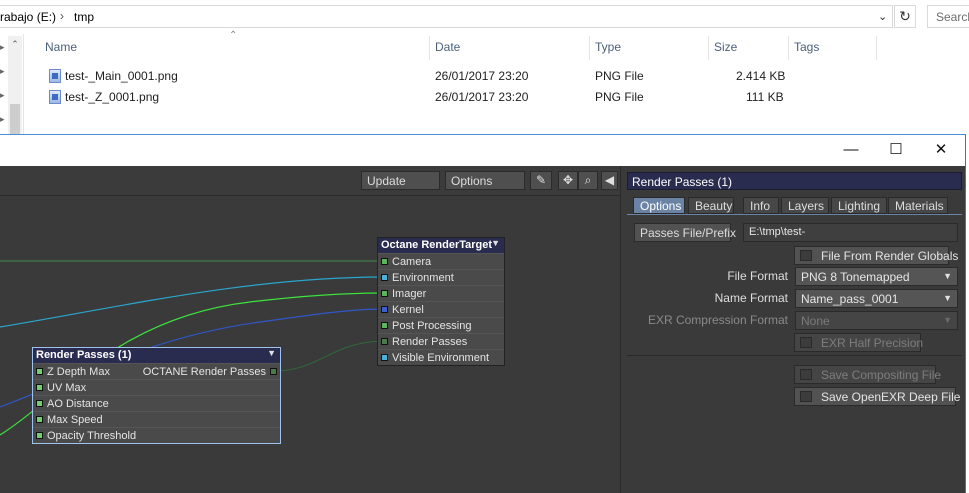  What do you see at coordinates (609, 180) in the screenshot?
I see `collapse-panel-icon: ◀` at bounding box center [609, 180].